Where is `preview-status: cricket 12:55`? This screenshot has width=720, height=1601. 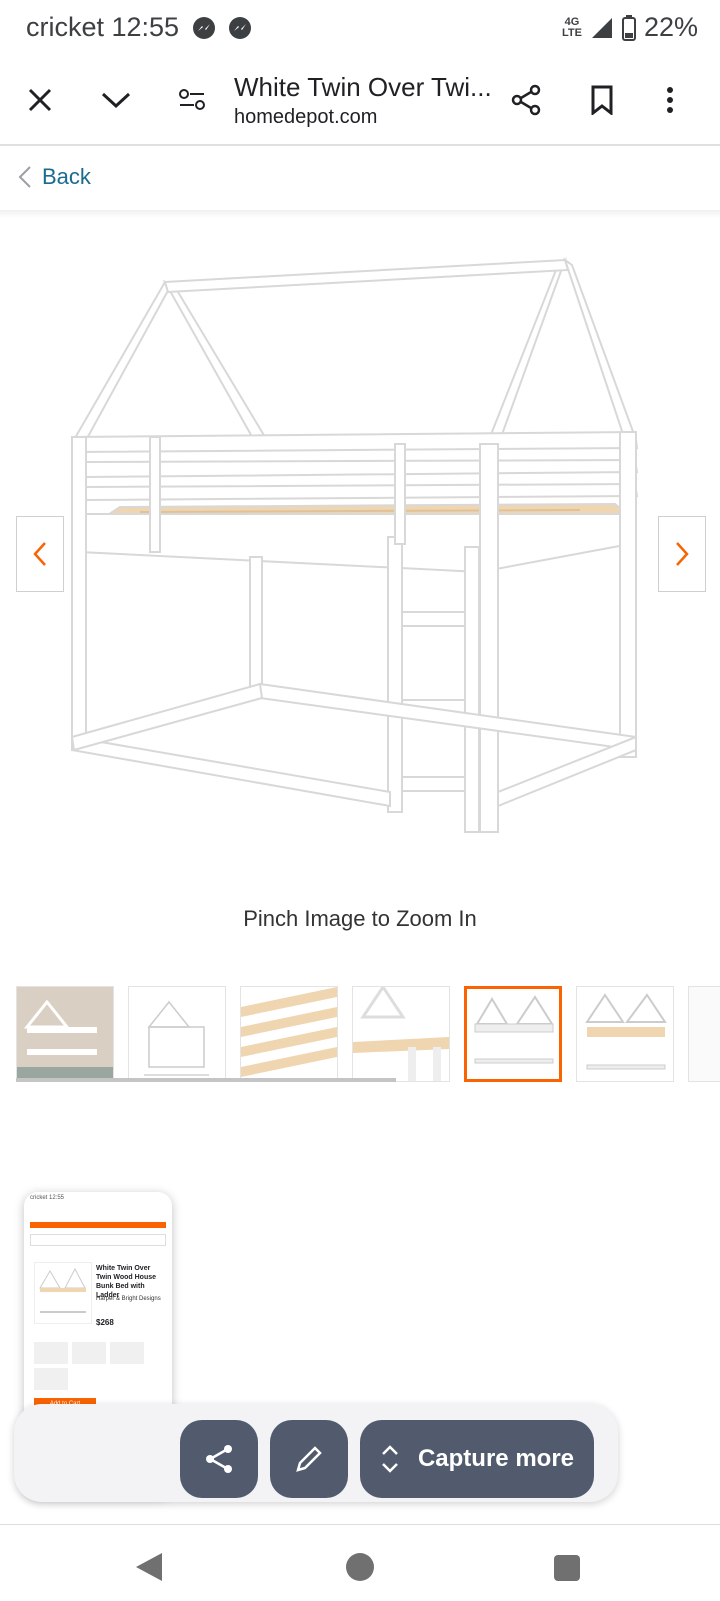 preview-status: cricket 12:55 is located at coordinates (47, 1198).